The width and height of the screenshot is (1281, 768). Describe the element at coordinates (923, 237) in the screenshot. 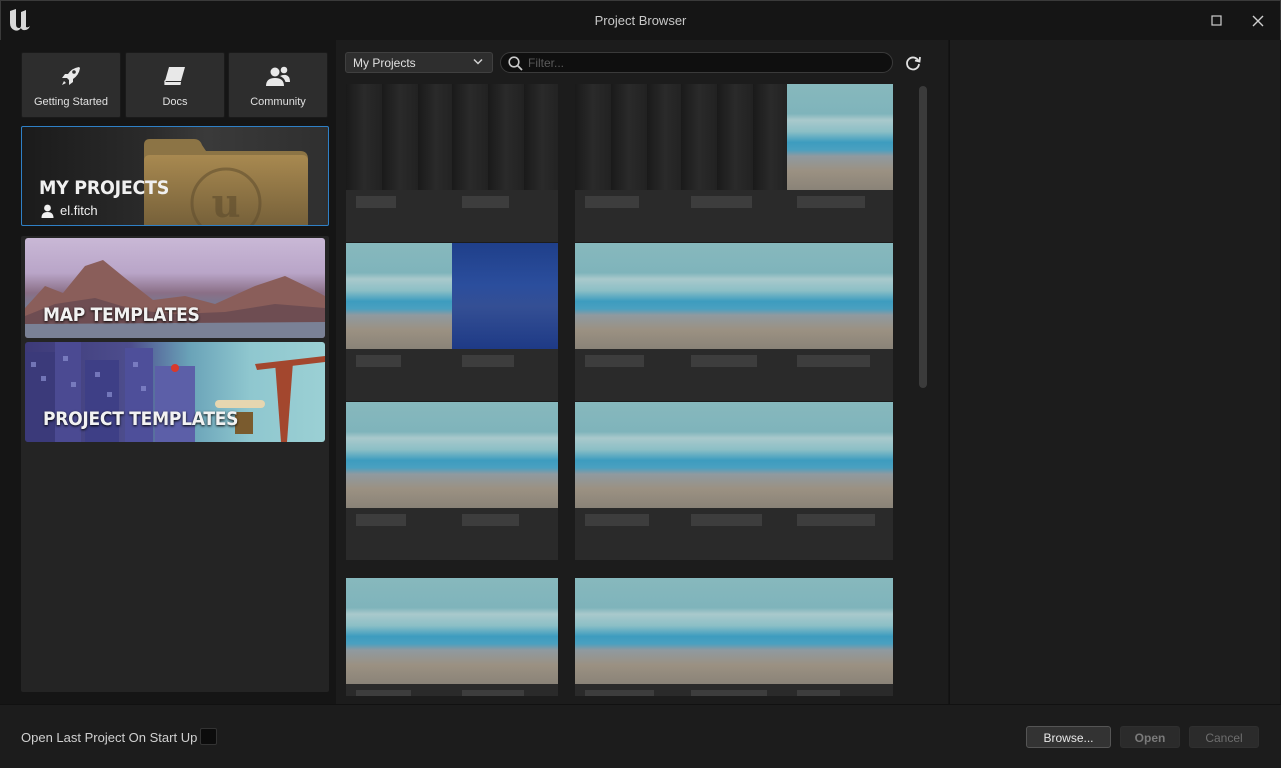

I see `grid-scrollbar` at that location.